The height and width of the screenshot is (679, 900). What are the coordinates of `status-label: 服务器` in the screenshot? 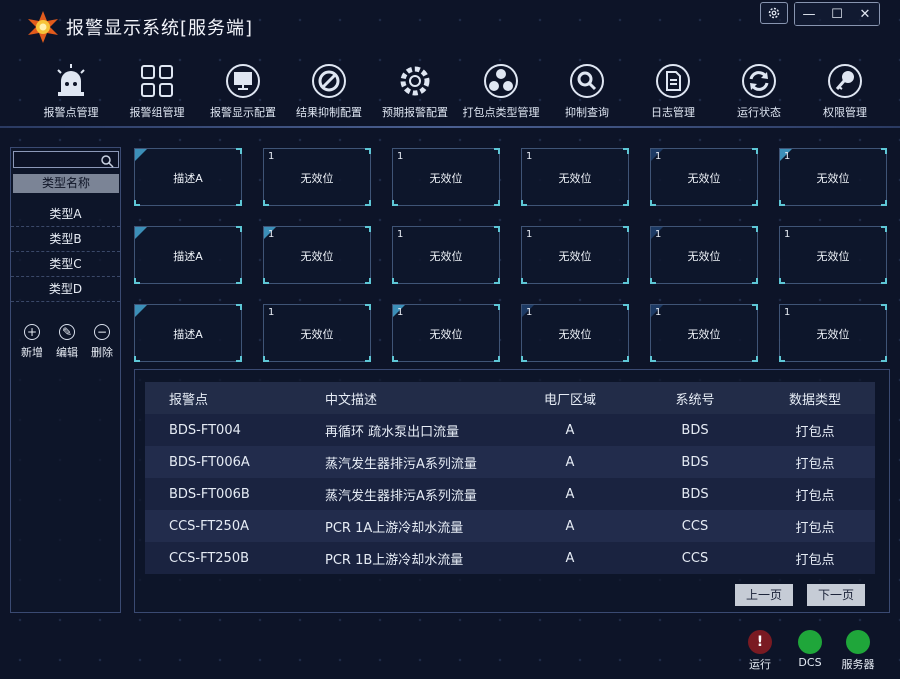 It's located at (858, 664).